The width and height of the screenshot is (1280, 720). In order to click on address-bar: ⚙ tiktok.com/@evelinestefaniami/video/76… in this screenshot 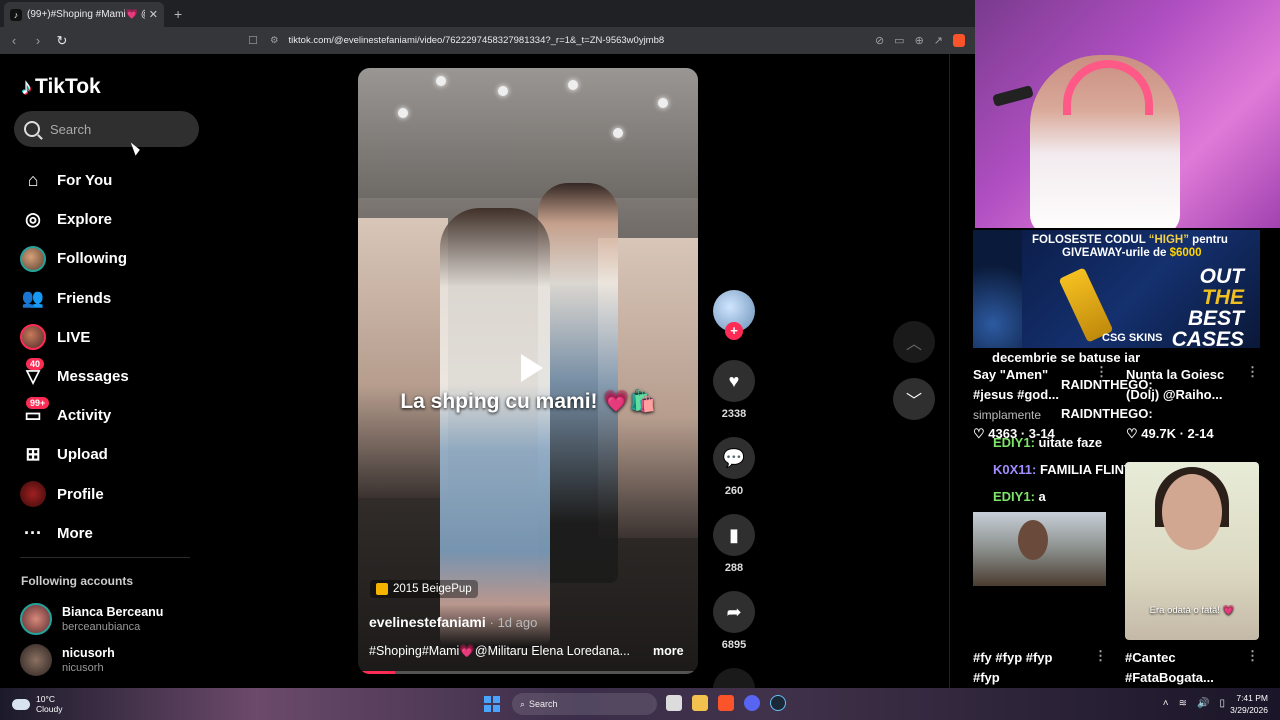, I will do `click(617, 40)`.